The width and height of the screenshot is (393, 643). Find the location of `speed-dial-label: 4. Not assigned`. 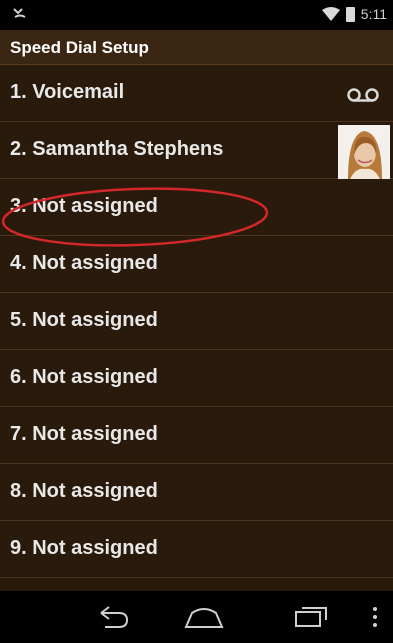

speed-dial-label: 4. Not assigned is located at coordinates (84, 263).